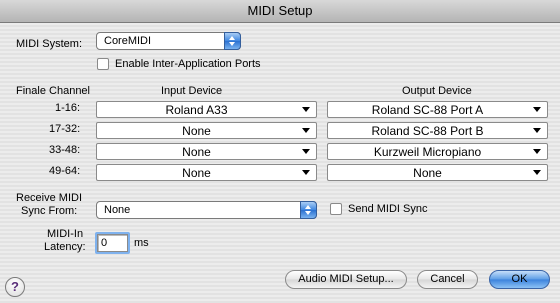 The width and height of the screenshot is (560, 303). I want to click on latency-label-2: Latency:, so click(65, 247).